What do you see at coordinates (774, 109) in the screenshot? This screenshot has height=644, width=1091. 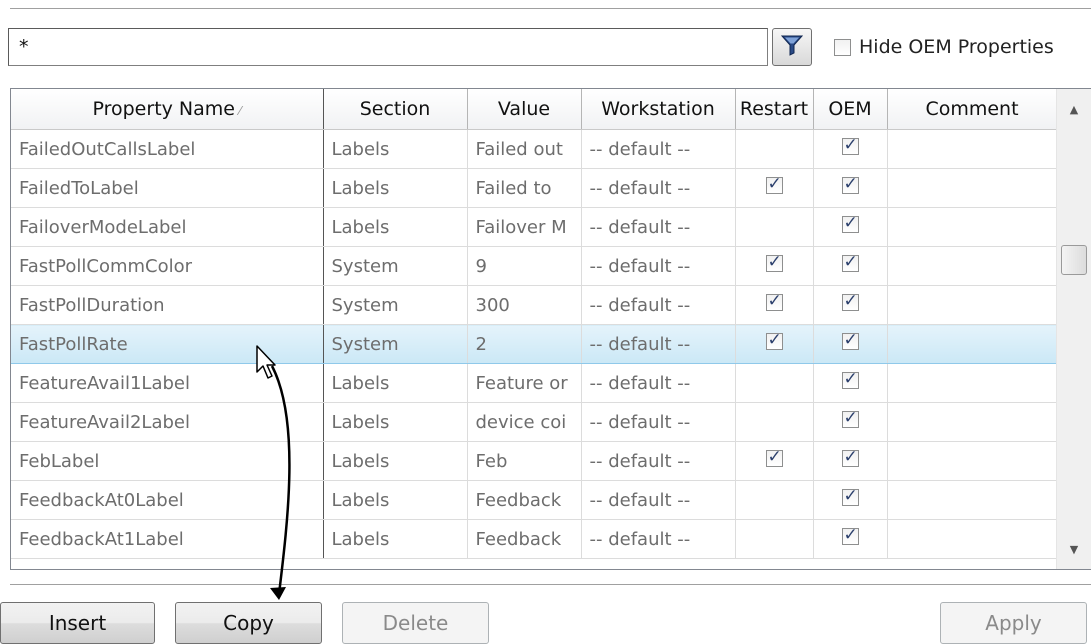 I see `column-header-restart: Restart` at bounding box center [774, 109].